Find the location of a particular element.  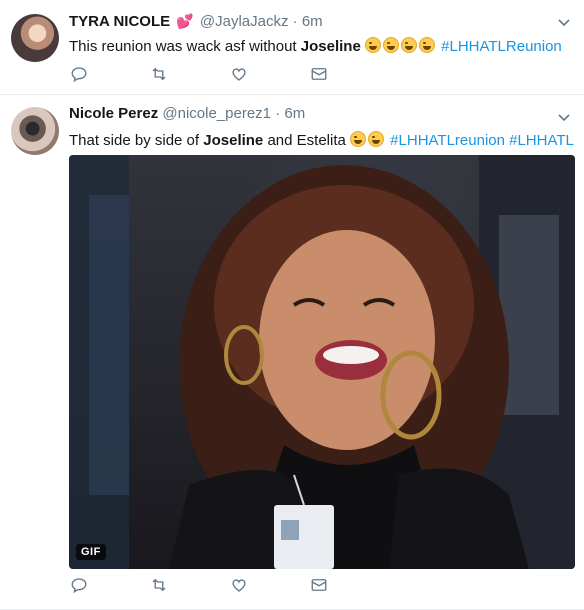

tweet-text-part: and Estelita is located at coordinates (306, 140).